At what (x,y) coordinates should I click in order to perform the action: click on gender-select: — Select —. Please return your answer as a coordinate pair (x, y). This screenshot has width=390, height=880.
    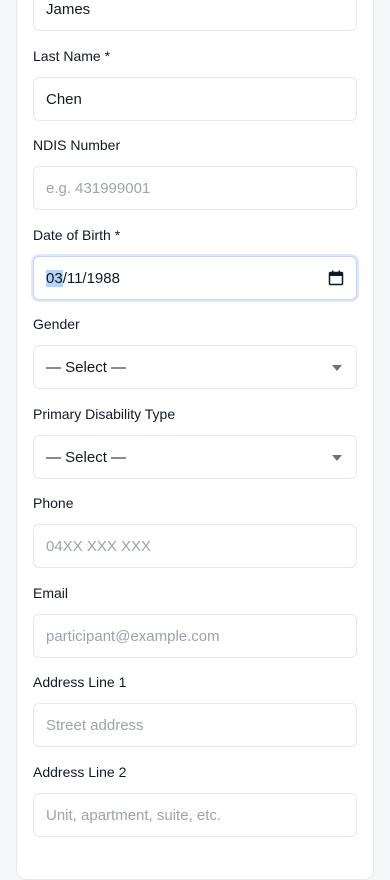
    Looking at the image, I should click on (195, 367).